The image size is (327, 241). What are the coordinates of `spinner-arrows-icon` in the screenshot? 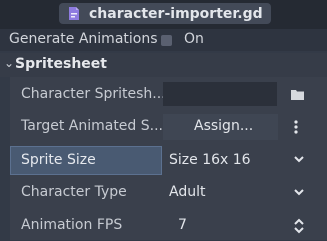 It's located at (299, 226).